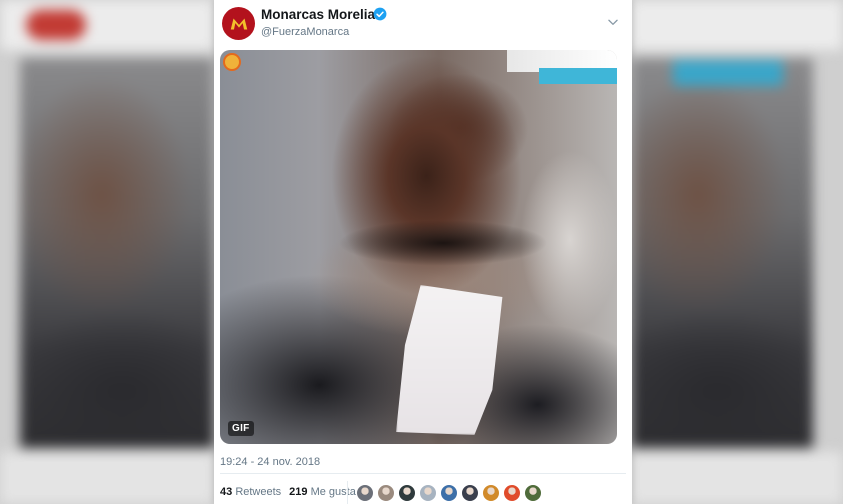 This screenshot has width=843, height=504. I want to click on display-name: Monarcas Morelia, so click(318, 14).